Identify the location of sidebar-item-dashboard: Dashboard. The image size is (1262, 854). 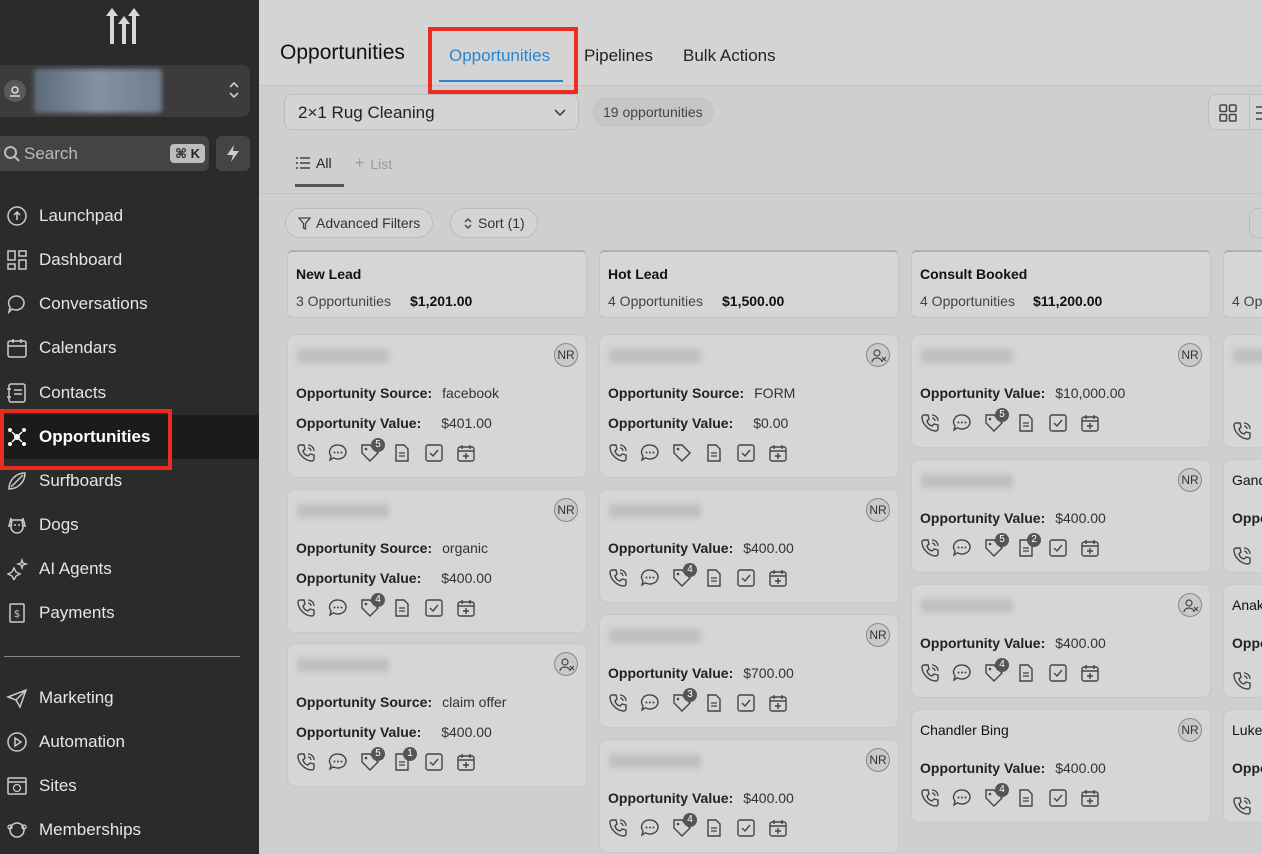
(129, 260).